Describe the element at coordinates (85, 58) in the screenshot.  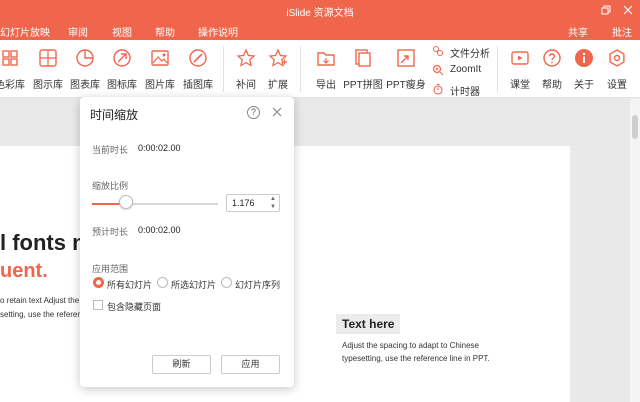
I see `pie-chart-icon` at that location.